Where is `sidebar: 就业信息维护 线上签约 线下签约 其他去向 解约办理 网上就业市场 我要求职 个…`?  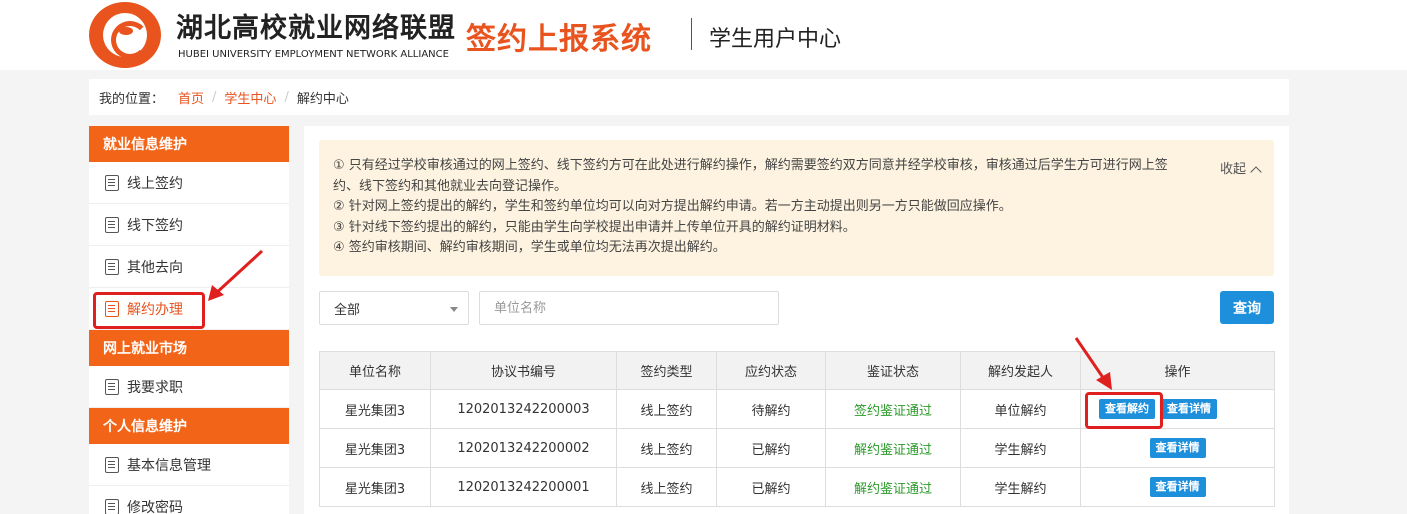
sidebar: 就业信息维护 线上签约 线下签约 其他去向 解约办理 网上就业市场 我要求职 个… is located at coordinates (189, 320).